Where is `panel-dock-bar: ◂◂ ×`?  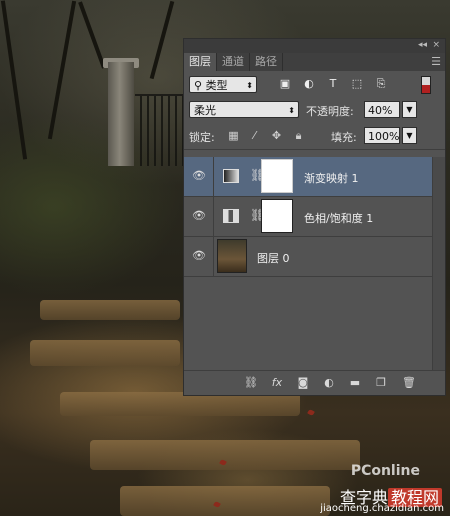
panel-dock-bar: ◂◂ × is located at coordinates (314, 46).